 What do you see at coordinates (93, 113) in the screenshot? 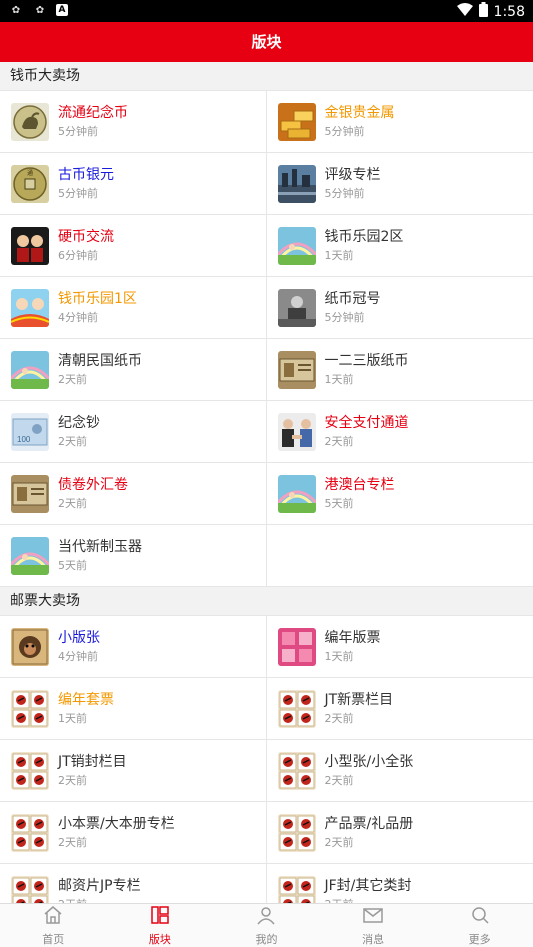
I see `board-item-name: 流通纪念币` at bounding box center [93, 113].